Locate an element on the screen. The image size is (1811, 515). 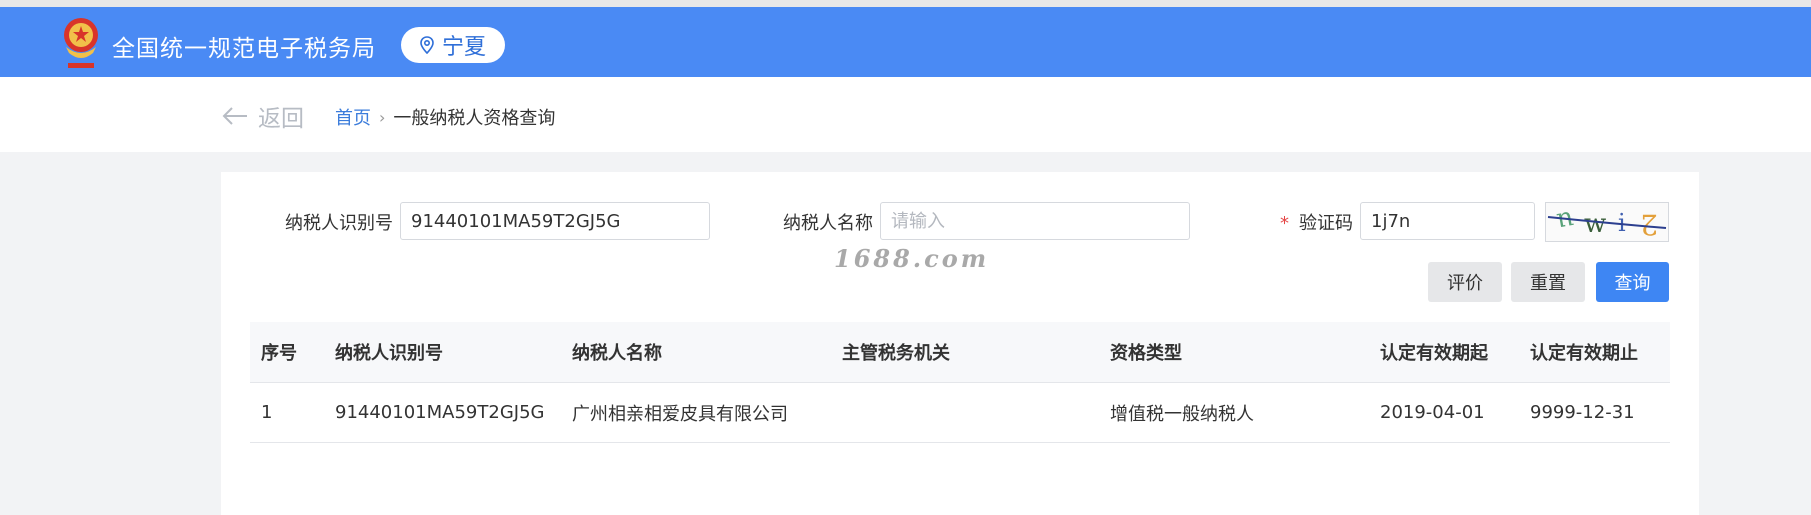
browser-top-strip is located at coordinates (905, 3).